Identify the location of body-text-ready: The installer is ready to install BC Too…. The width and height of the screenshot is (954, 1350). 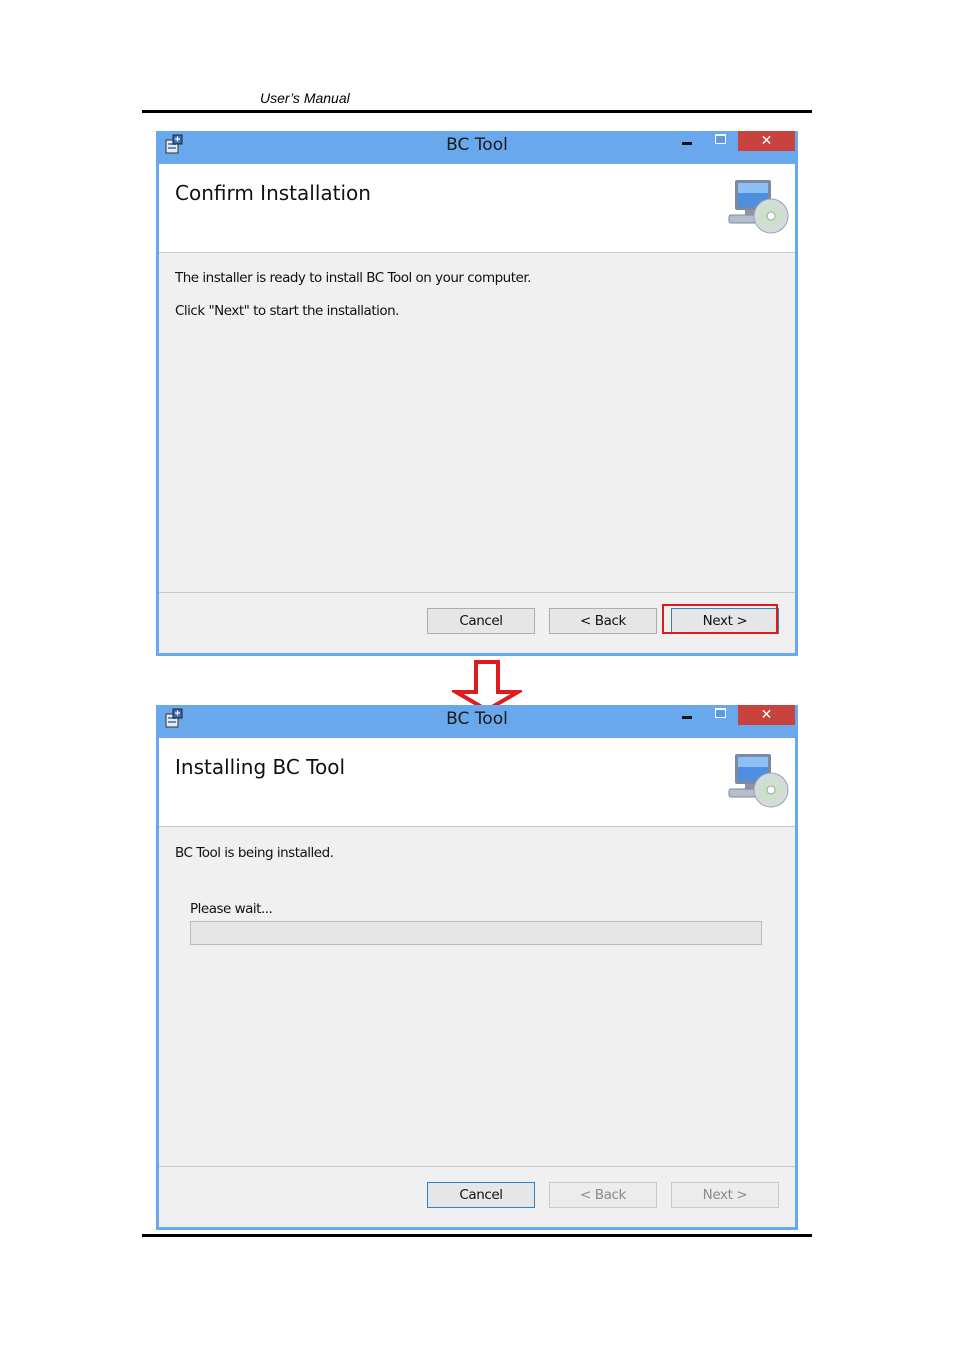
(353, 278).